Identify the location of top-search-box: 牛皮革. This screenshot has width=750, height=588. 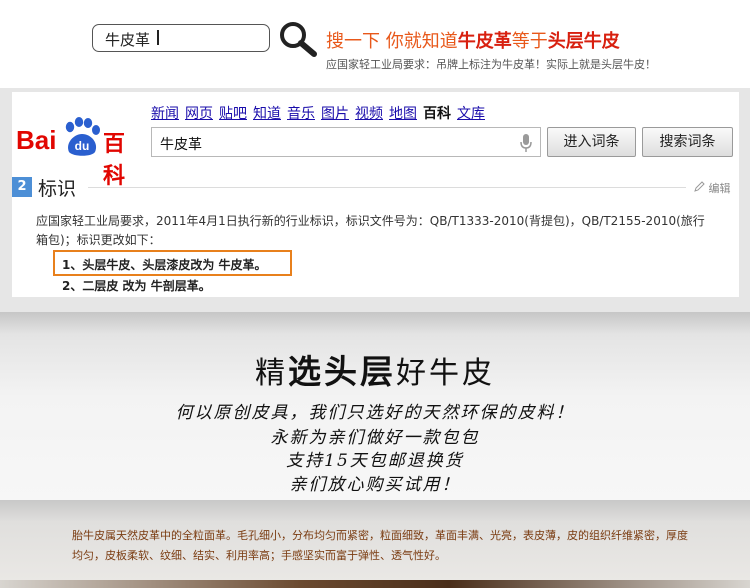
(181, 38).